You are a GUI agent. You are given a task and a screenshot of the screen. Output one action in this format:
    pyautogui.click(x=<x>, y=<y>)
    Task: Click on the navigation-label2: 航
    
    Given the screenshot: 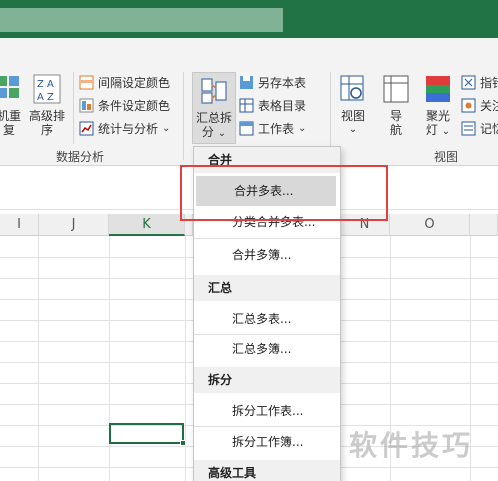 What is the action you would take?
    pyautogui.click(x=395, y=130)
    